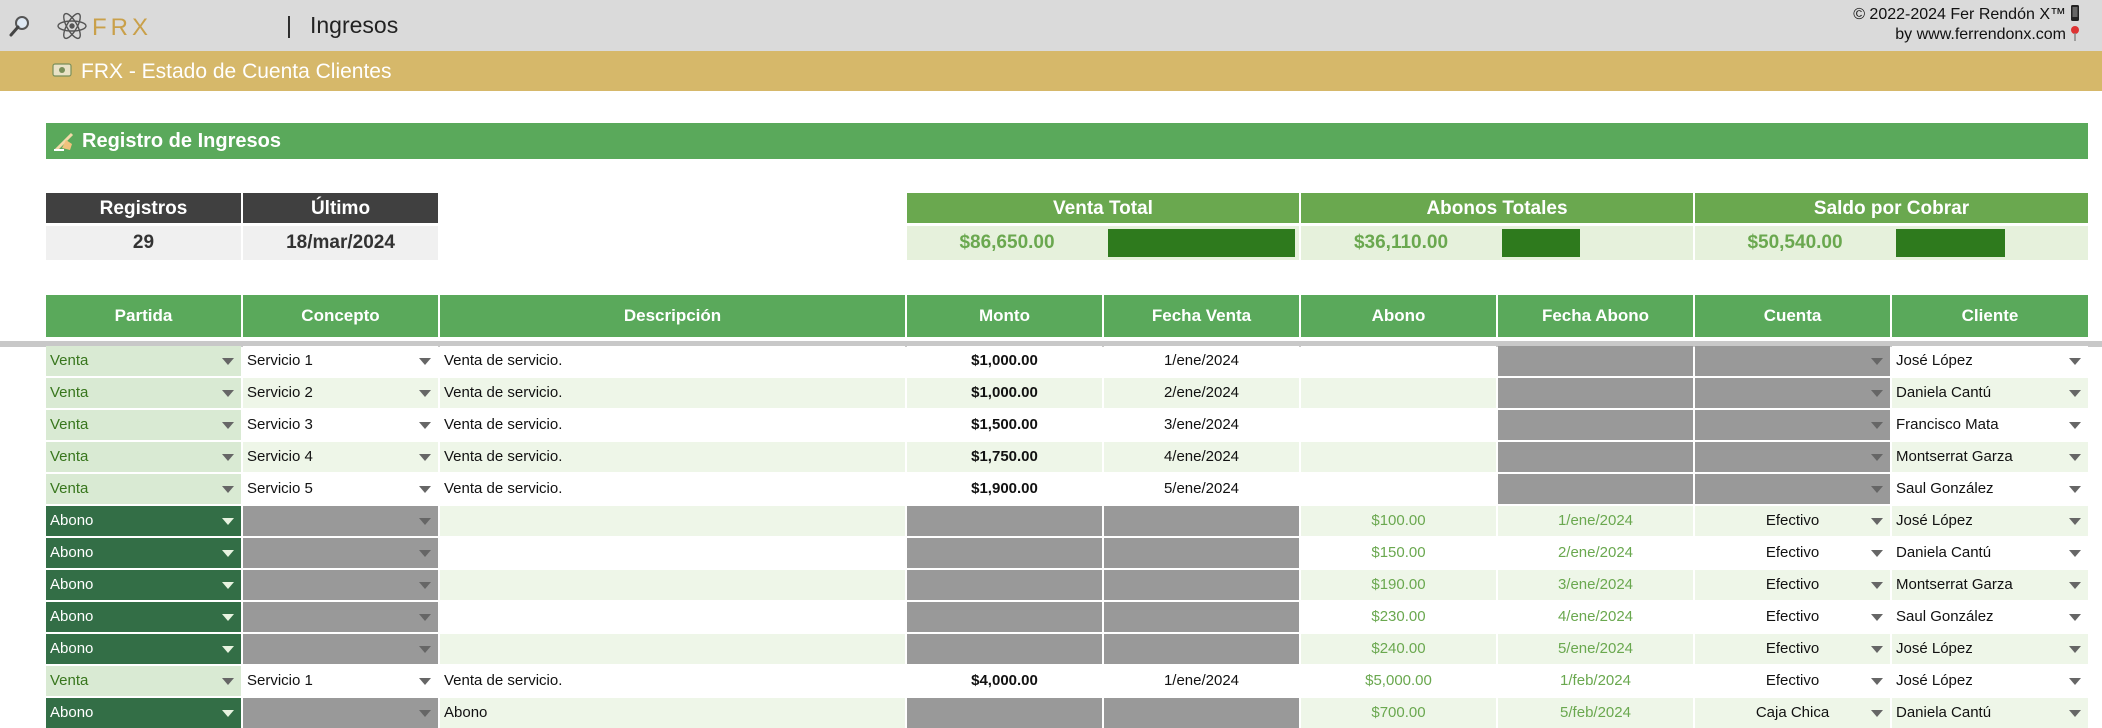  I want to click on cell-abono: $5,000.00, so click(1398, 681).